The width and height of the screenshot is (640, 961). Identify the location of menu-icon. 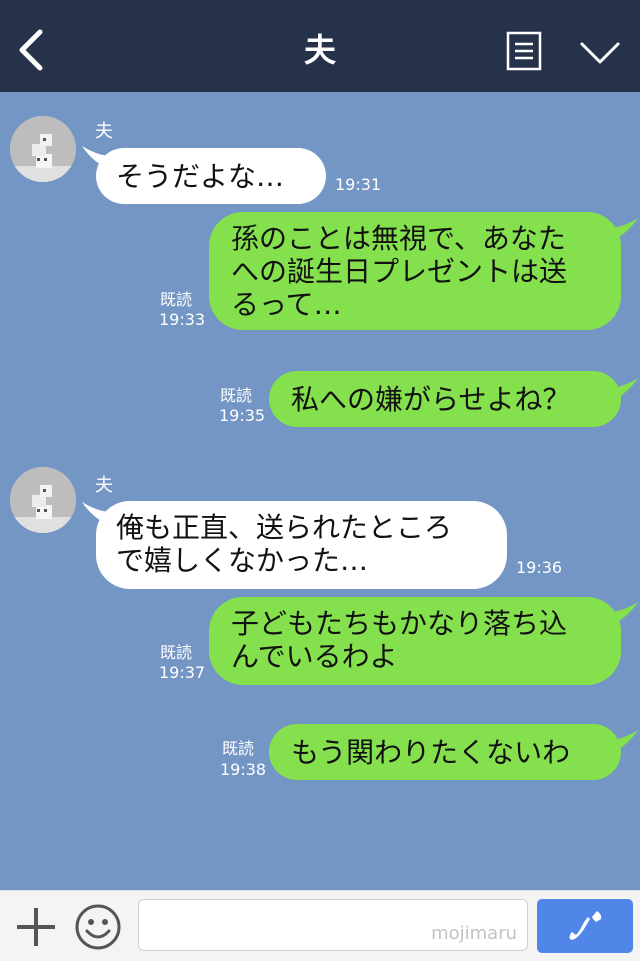
(524, 51).